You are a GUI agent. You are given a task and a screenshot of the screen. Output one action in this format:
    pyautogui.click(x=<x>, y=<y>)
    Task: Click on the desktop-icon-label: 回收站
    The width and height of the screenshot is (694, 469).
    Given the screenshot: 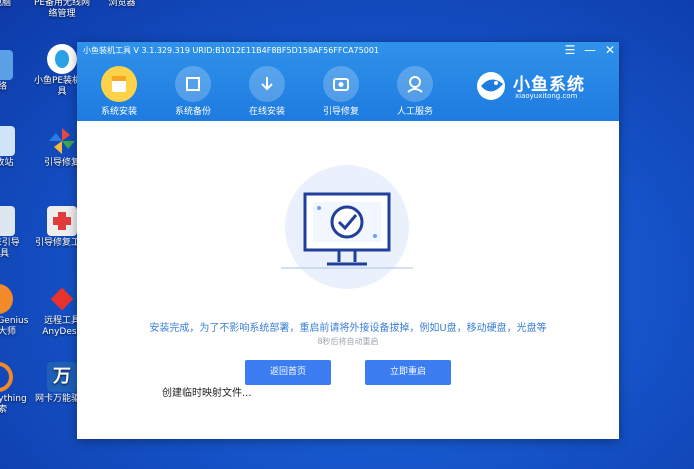 What is the action you would take?
    pyautogui.click(x=7, y=163)
    